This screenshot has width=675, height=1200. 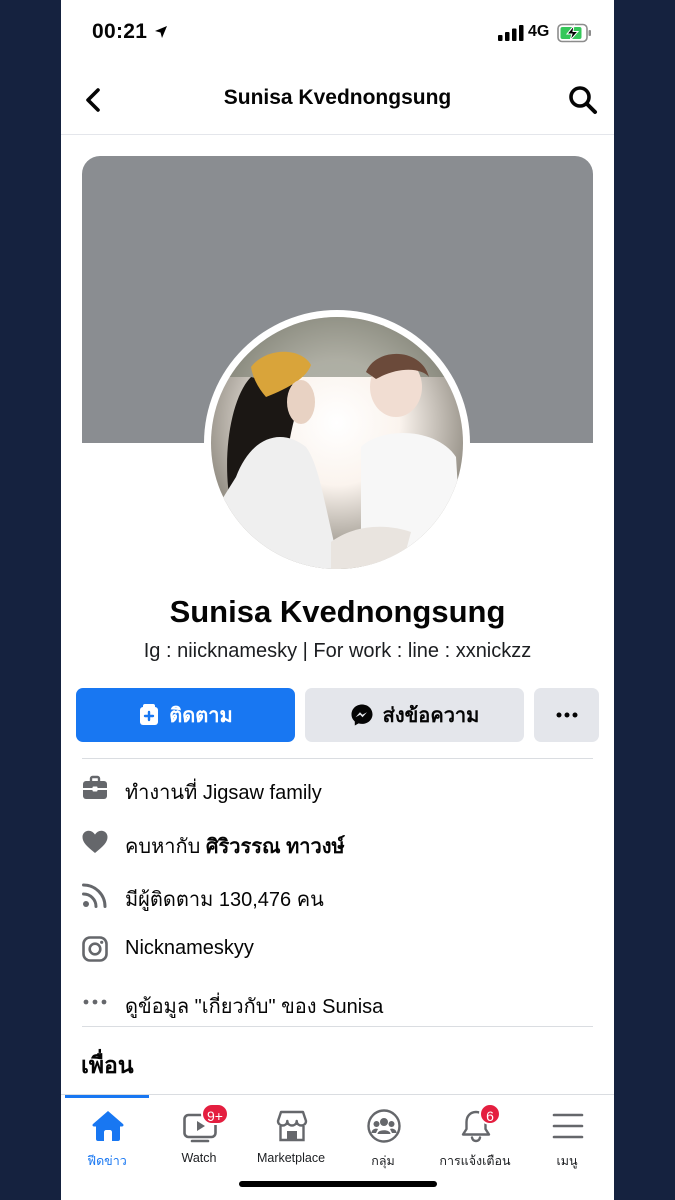 What do you see at coordinates (199, 1158) in the screenshot?
I see `tab-label: Watch` at bounding box center [199, 1158].